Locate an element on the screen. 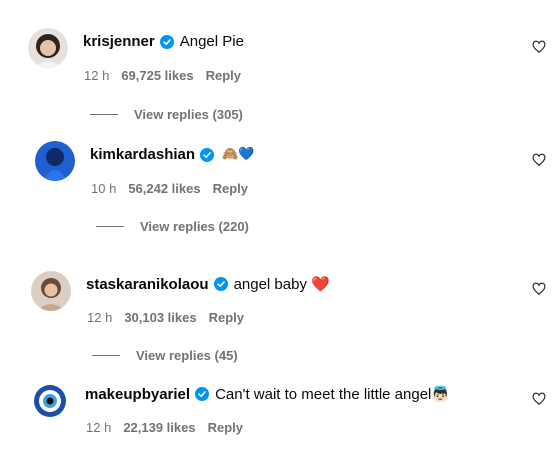 The height and width of the screenshot is (459, 554). likes-count: 30,103 likes is located at coordinates (160, 317).